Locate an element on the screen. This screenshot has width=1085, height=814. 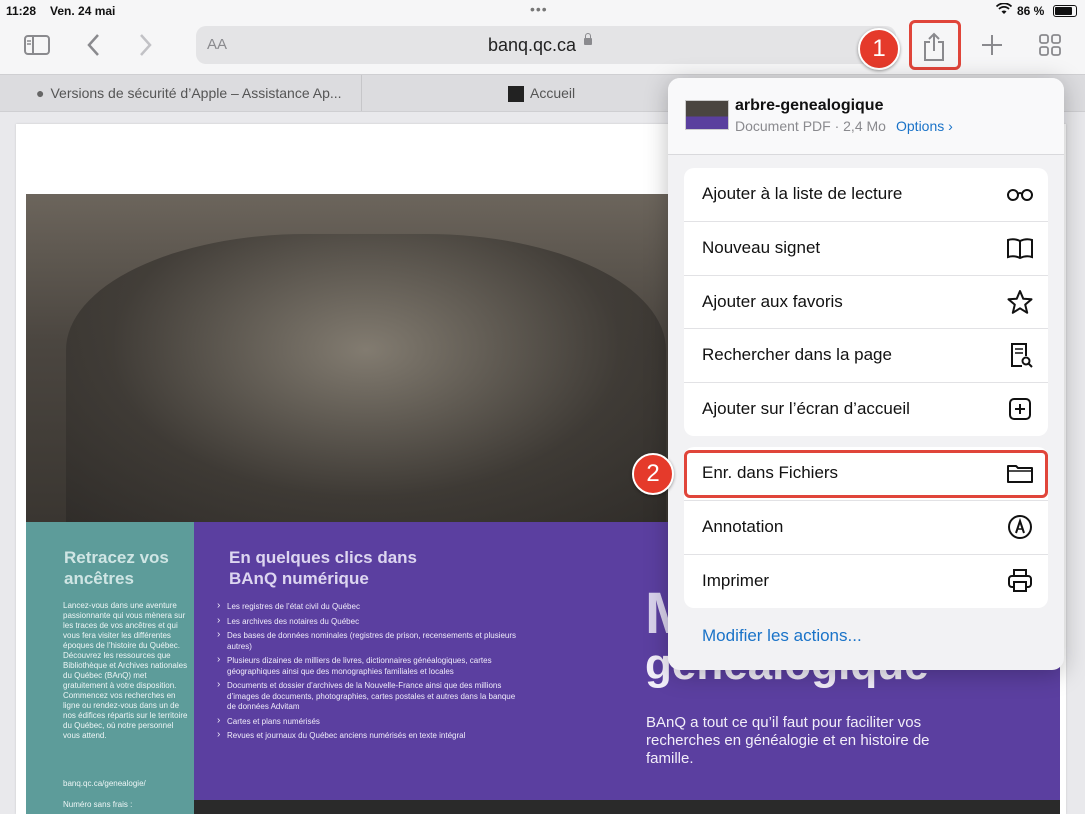
action-reading-list: Ajouter à la liste de lecture is located at coordinates (866, 194).